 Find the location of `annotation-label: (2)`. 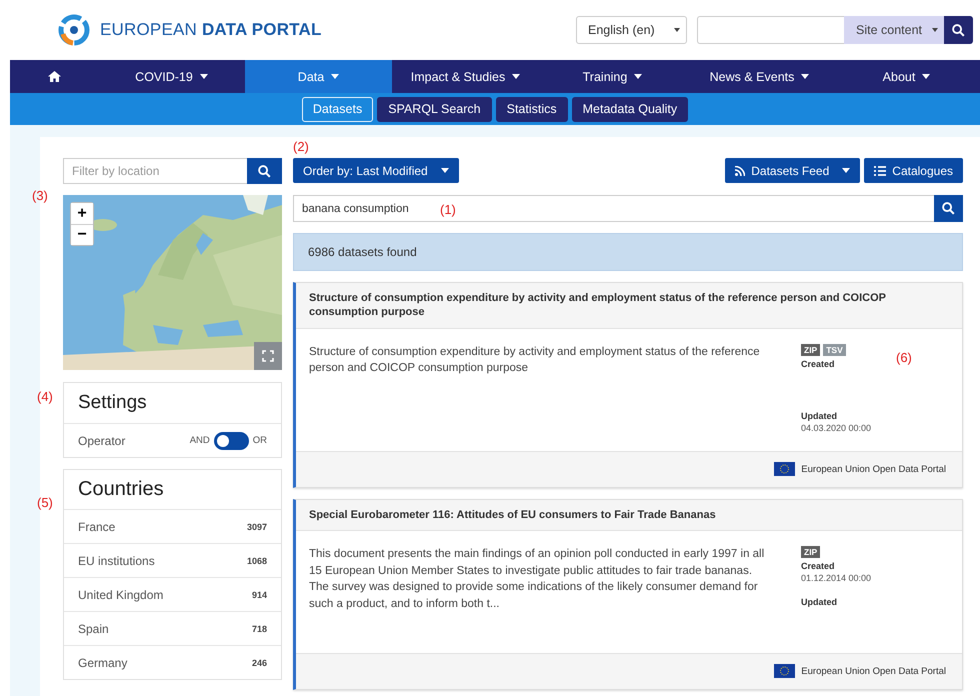

annotation-label: (2) is located at coordinates (301, 146).